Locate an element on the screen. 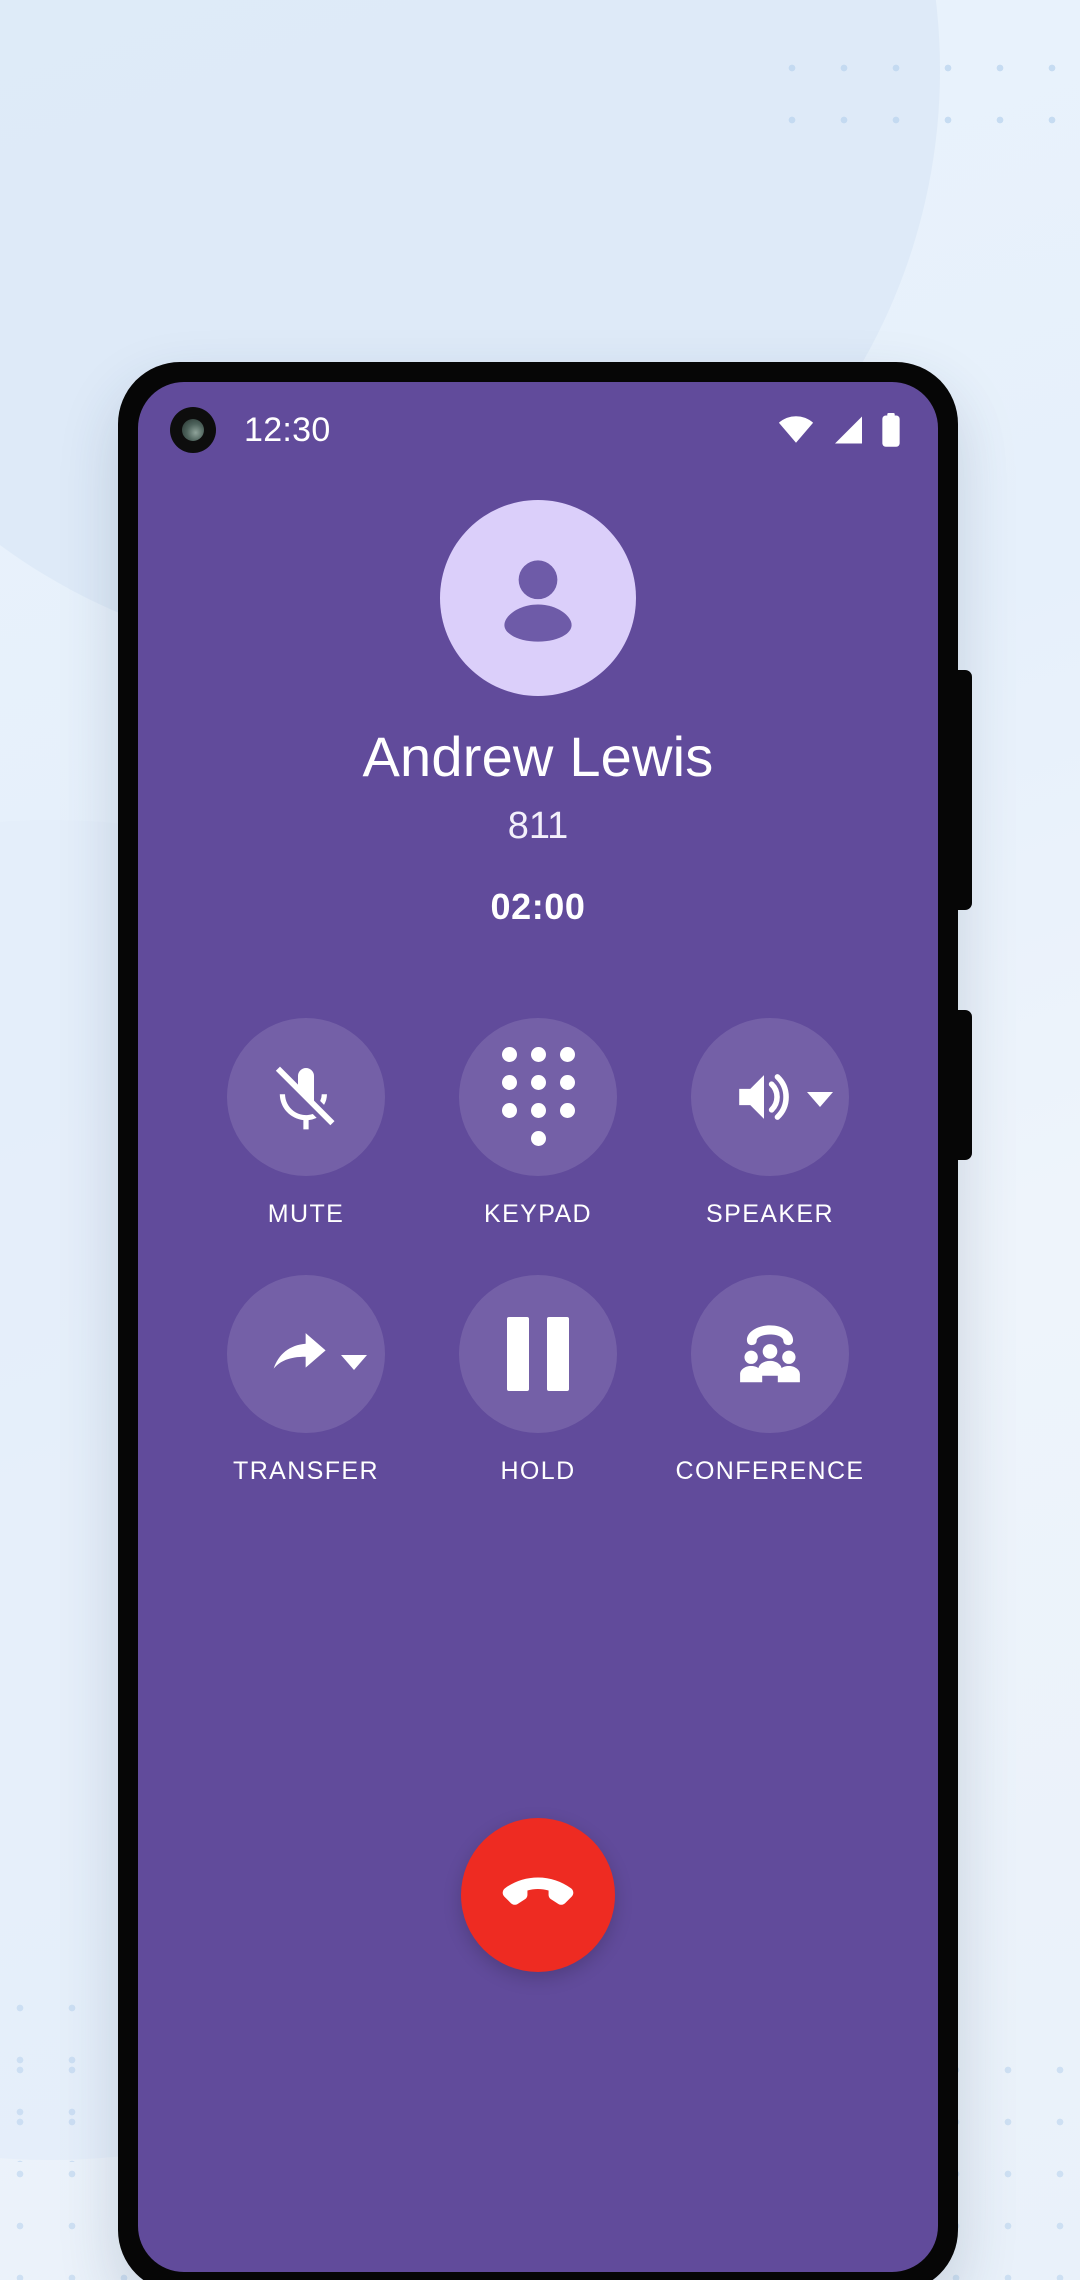 Image resolution: width=1080 pixels, height=2280 pixels. front-camera-punch-hole-icon is located at coordinates (193, 430).